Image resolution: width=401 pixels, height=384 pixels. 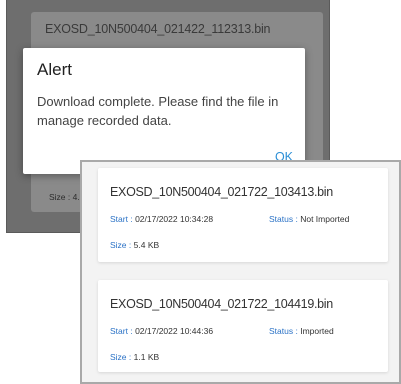 I want to click on status-value: Not Imported, so click(x=325, y=219).